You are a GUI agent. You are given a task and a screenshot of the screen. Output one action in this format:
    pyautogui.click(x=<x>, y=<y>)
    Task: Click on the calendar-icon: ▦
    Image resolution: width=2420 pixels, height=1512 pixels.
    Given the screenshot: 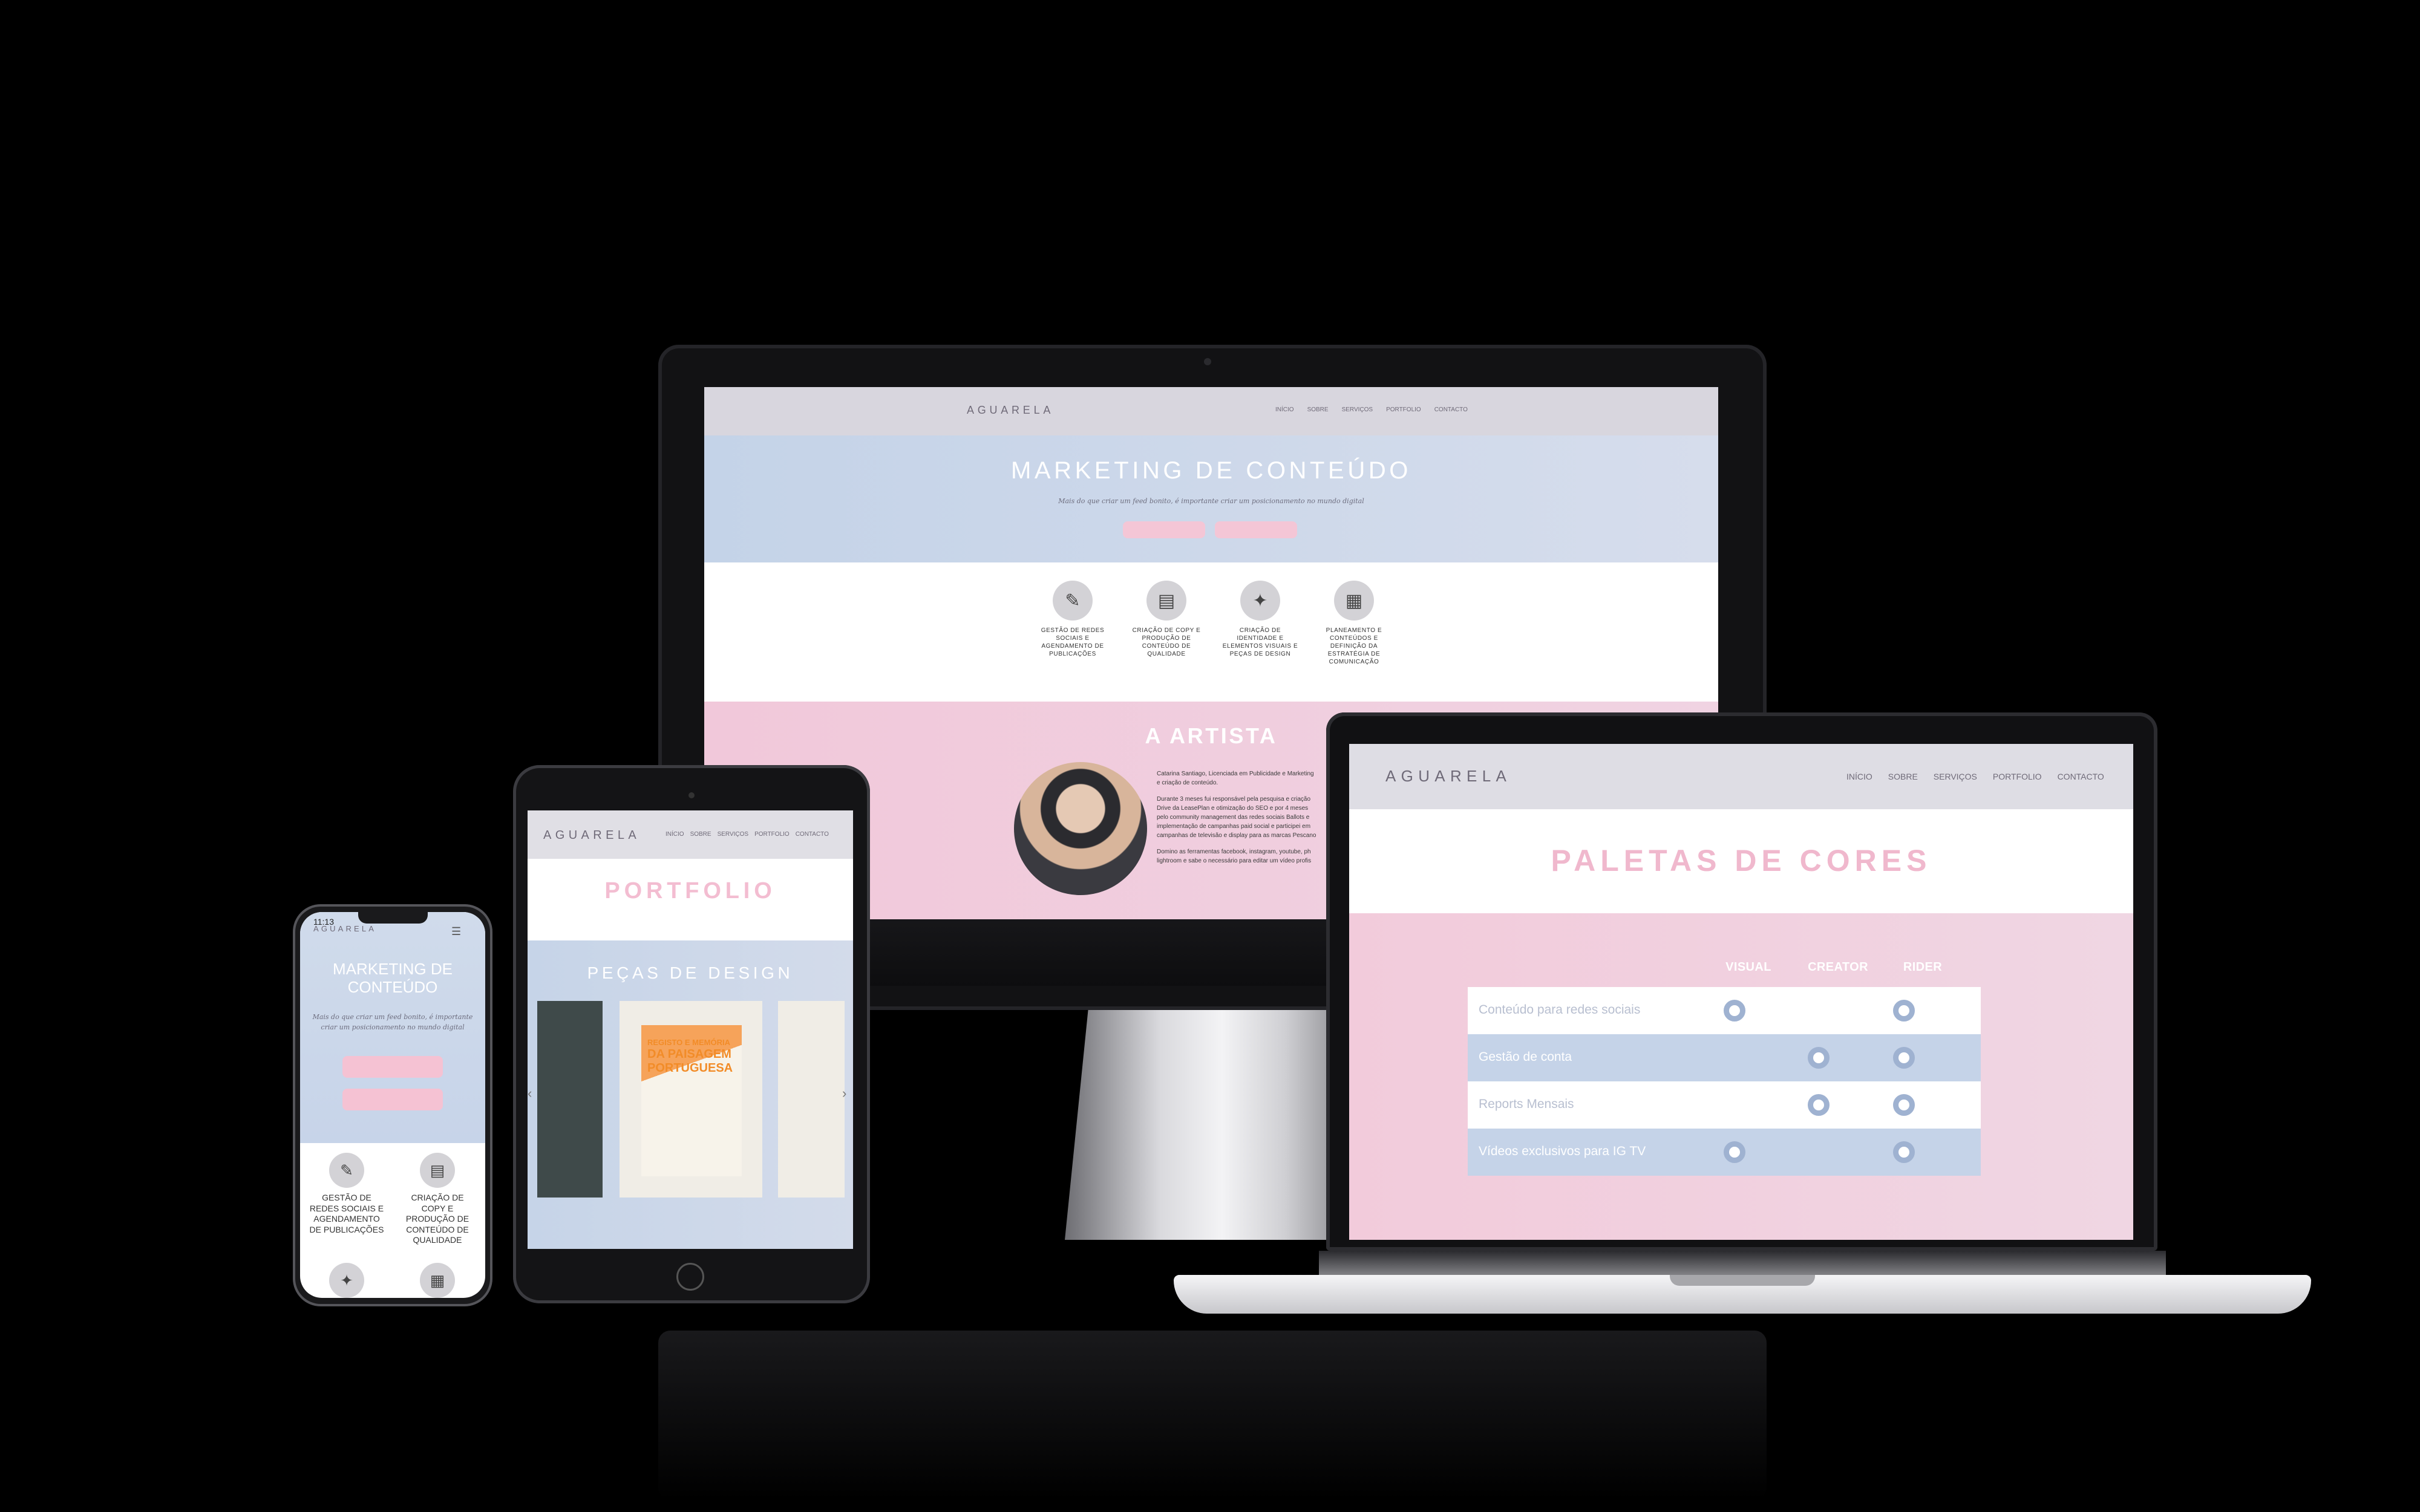 What is the action you would take?
    pyautogui.click(x=438, y=1280)
    